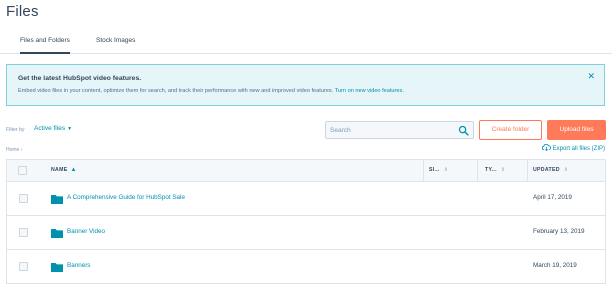 The height and width of the screenshot is (284, 612). I want to click on column-header-type: TY... ⇕, so click(495, 170).